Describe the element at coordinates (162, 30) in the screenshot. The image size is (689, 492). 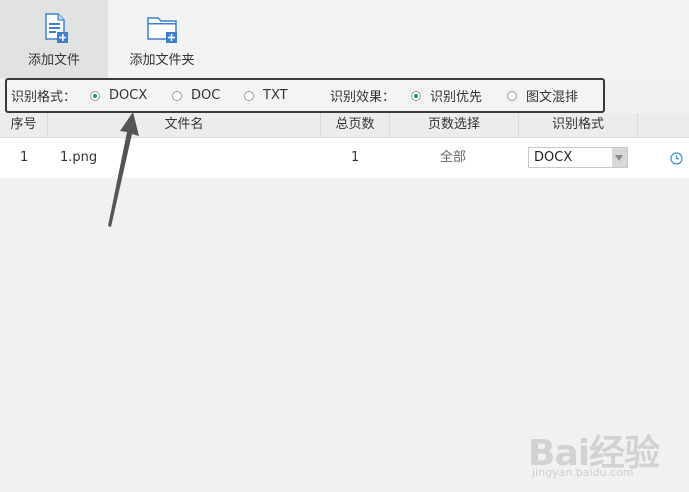
I see `add-folder-icon` at that location.